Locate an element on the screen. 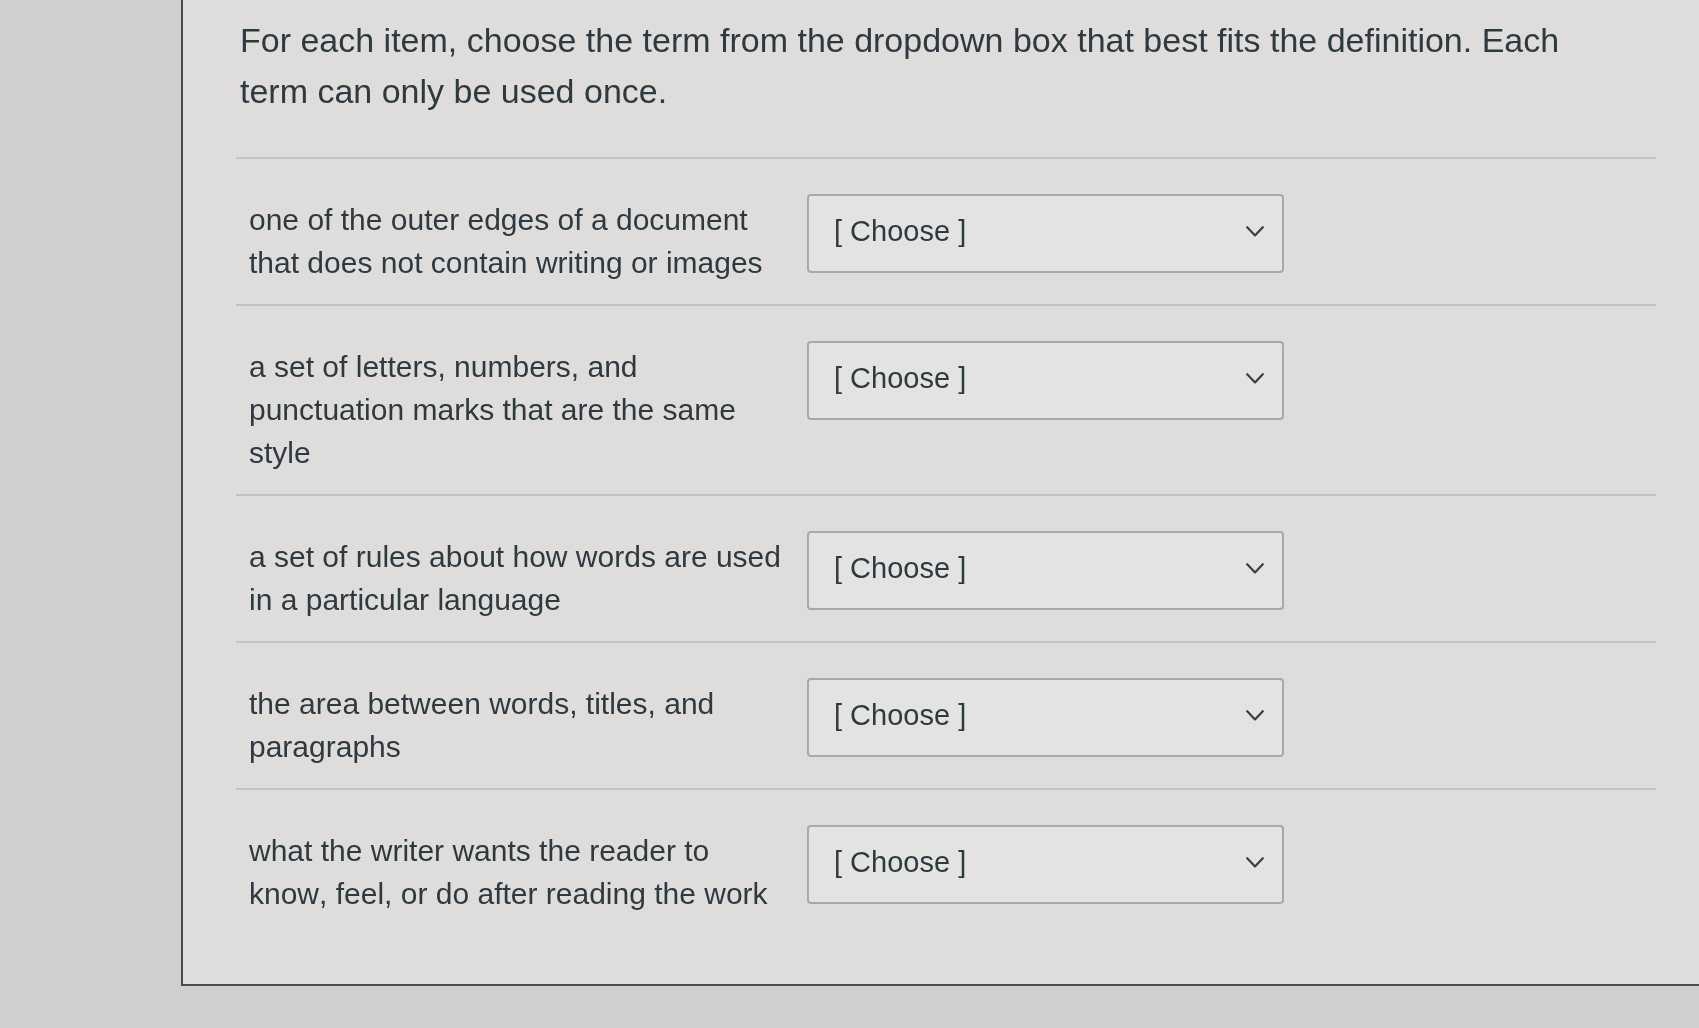  definition-text: a set of rules about how words are used in a particular language is located at coordinates (515, 578).